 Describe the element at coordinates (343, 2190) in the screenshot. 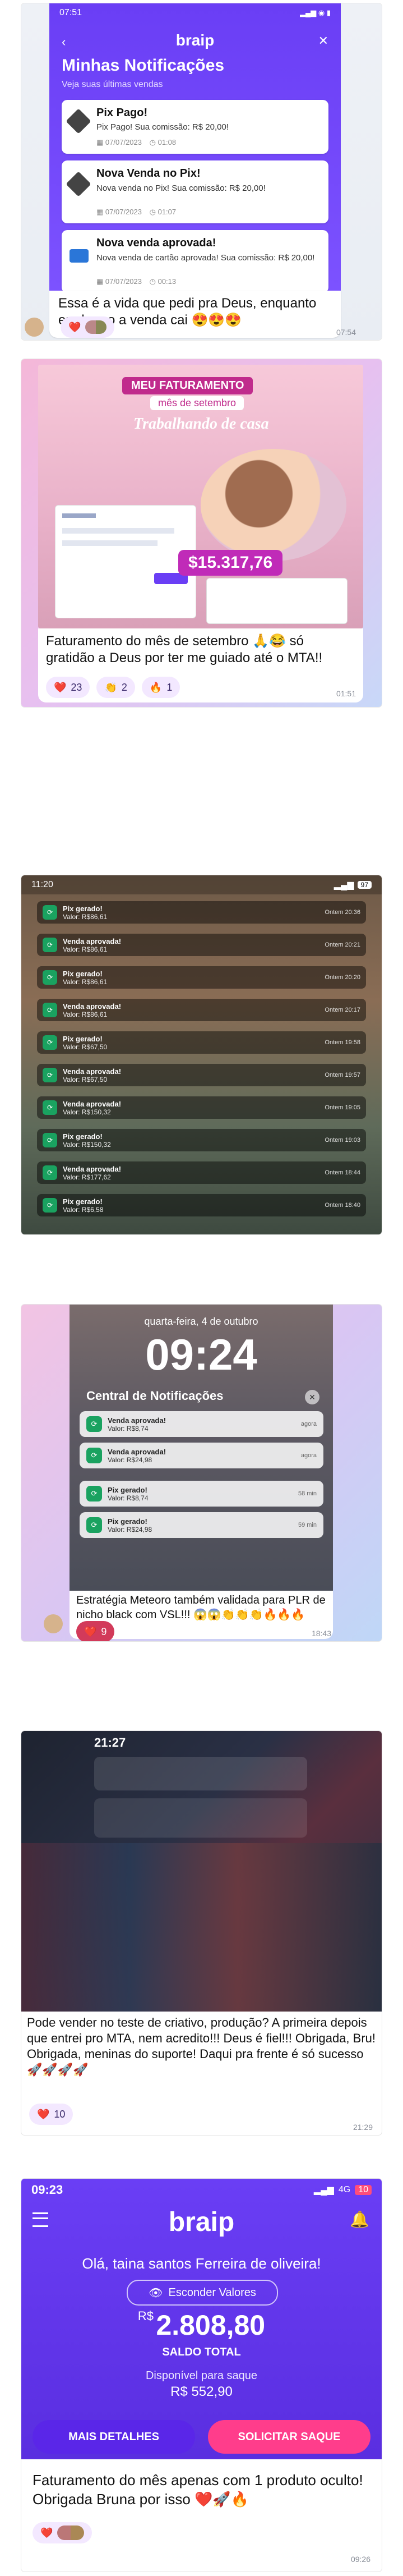

I see `status-icons: ▂▄▆ 4G 10` at that location.